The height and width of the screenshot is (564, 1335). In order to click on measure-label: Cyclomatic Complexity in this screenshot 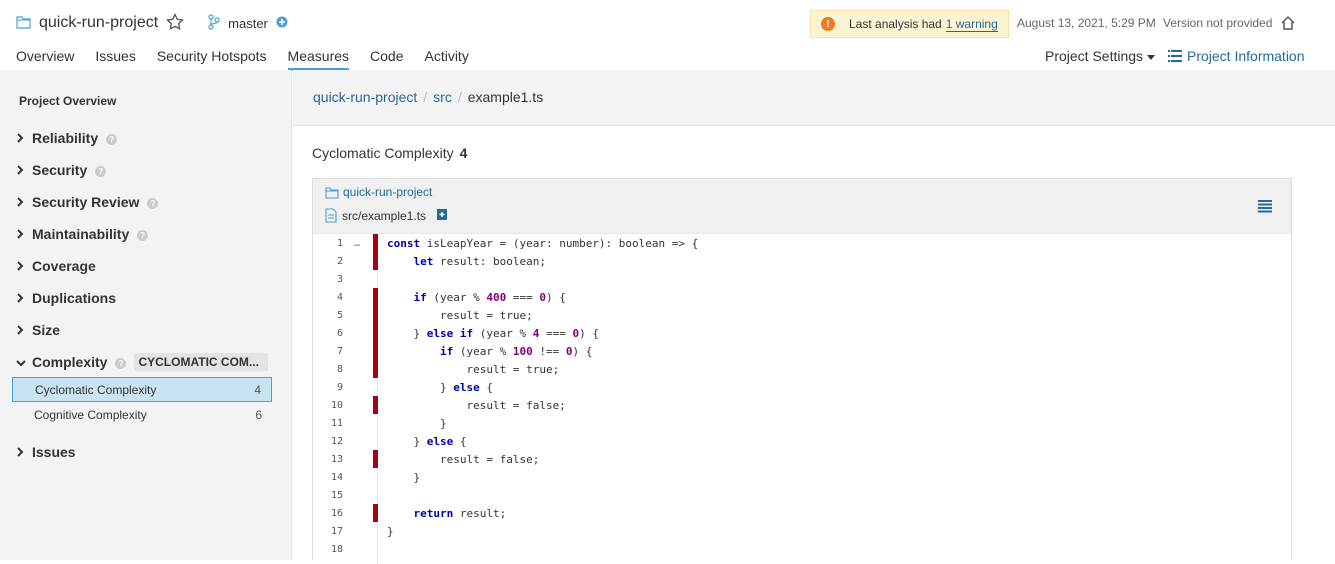, I will do `click(96, 389)`.